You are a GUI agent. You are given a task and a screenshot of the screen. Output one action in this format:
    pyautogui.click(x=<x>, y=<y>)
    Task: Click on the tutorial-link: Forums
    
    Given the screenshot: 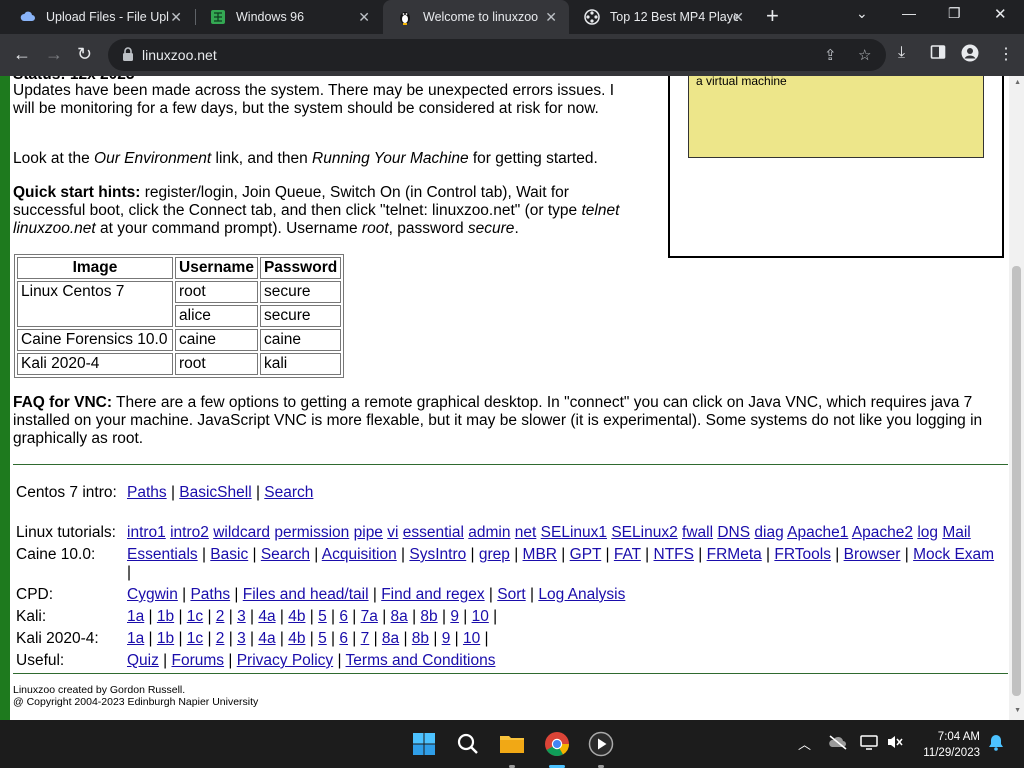 What is the action you would take?
    pyautogui.click(x=198, y=660)
    